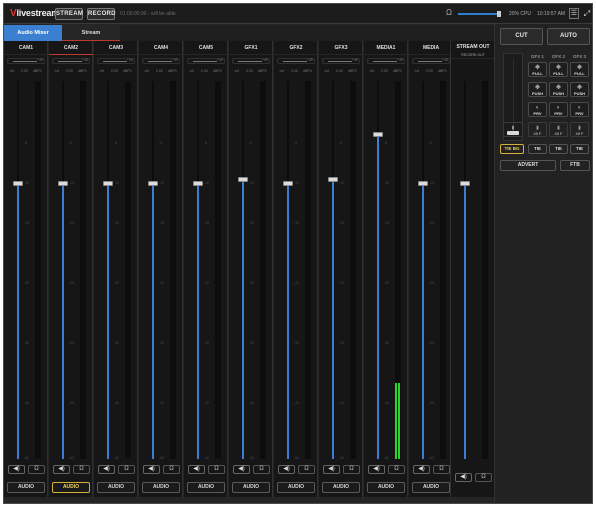 Image resolution: width=596 pixels, height=507 pixels. What do you see at coordinates (579, 69) in the screenshot?
I see `gfx3-pull-button: ✥ PULL` at bounding box center [579, 69].